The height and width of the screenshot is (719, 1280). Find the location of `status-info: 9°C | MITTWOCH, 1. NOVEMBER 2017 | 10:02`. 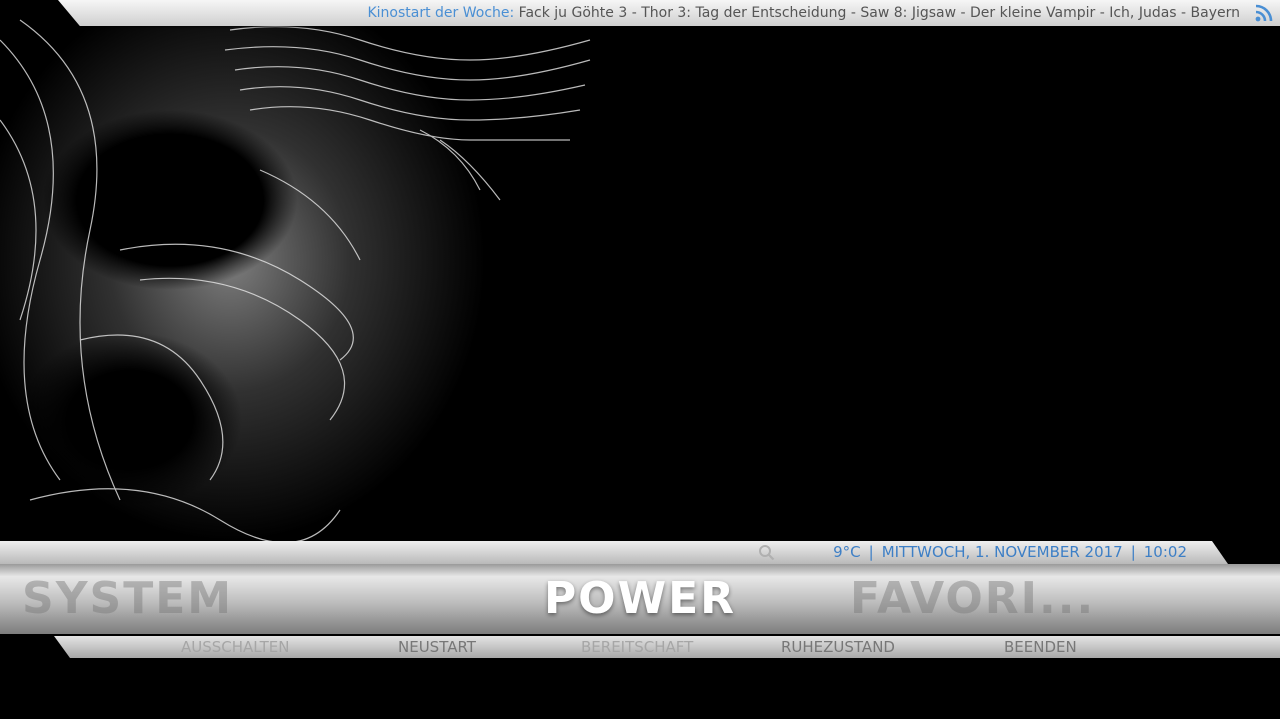

status-info: 9°C | MITTWOCH, 1. NOVEMBER 2017 | 10:02 is located at coordinates (1010, 552).